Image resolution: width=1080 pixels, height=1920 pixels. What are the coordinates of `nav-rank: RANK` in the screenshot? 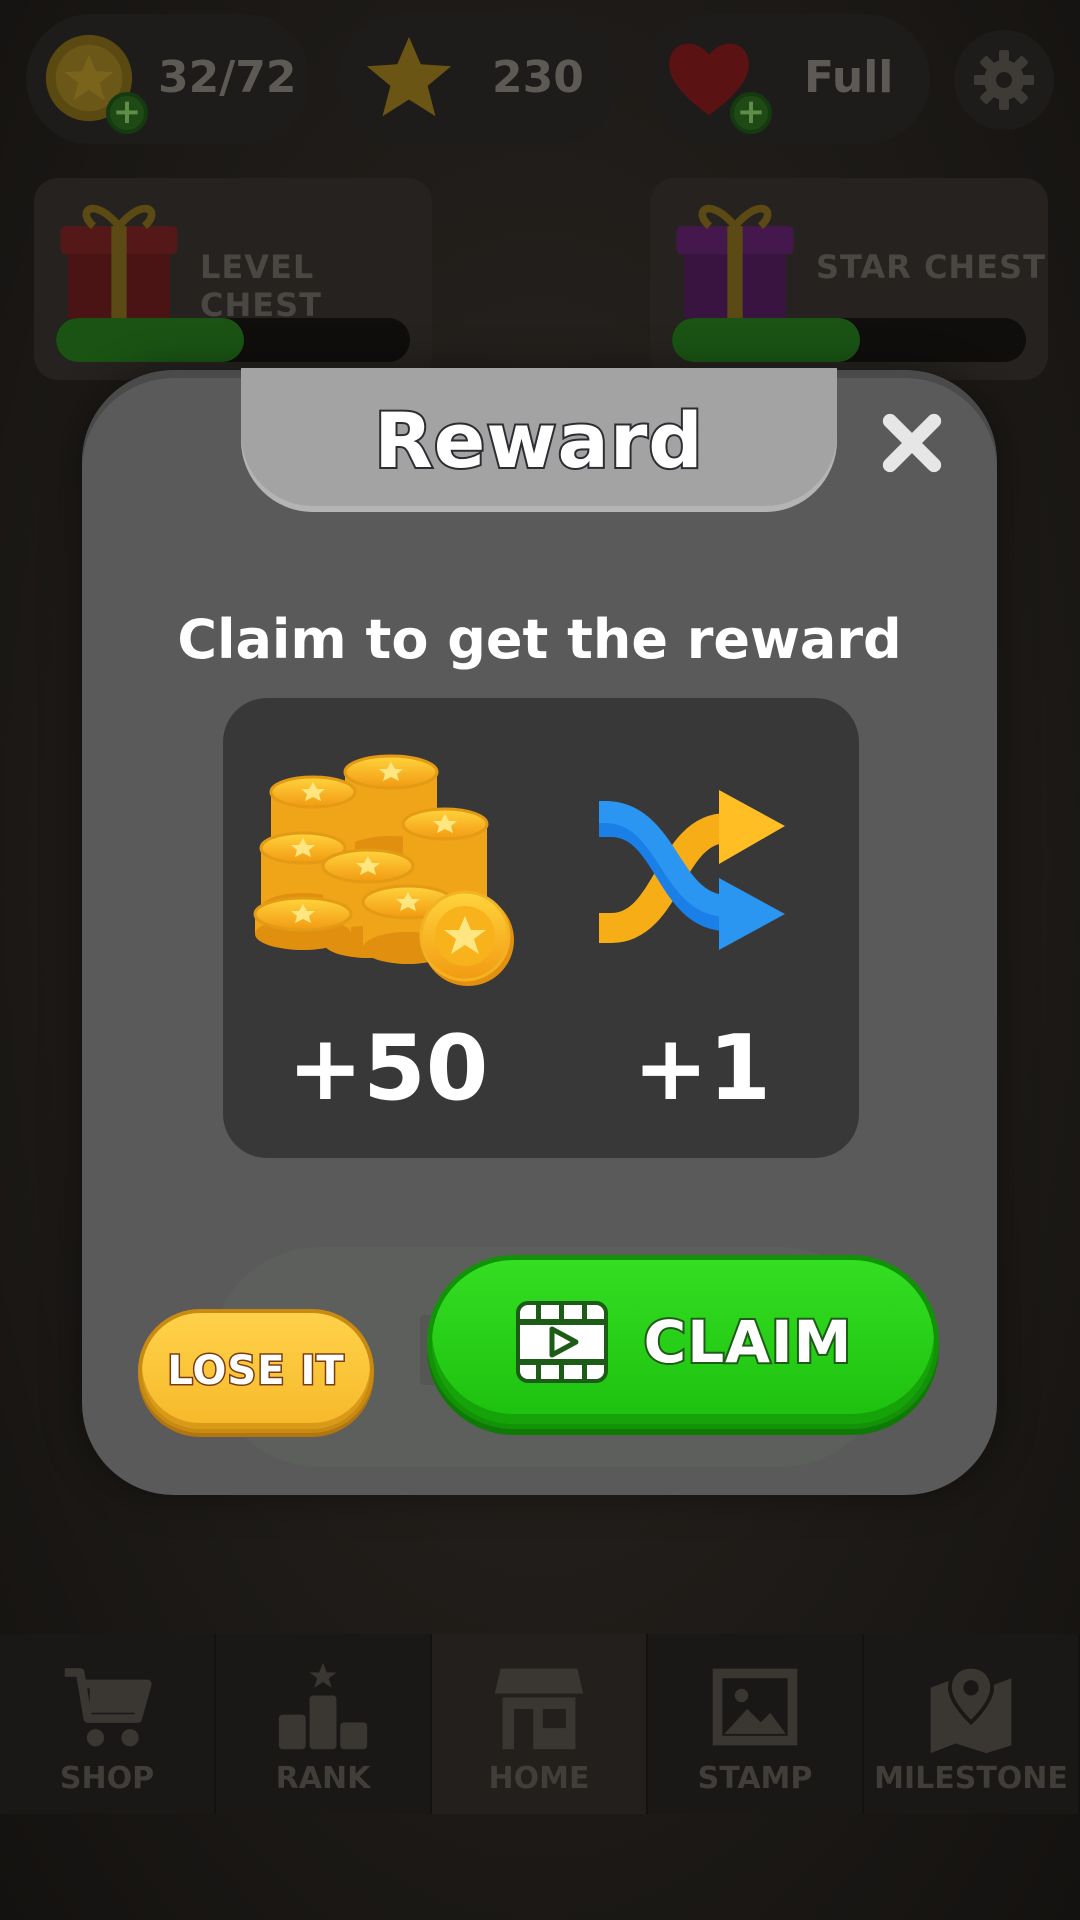 It's located at (324, 1724).